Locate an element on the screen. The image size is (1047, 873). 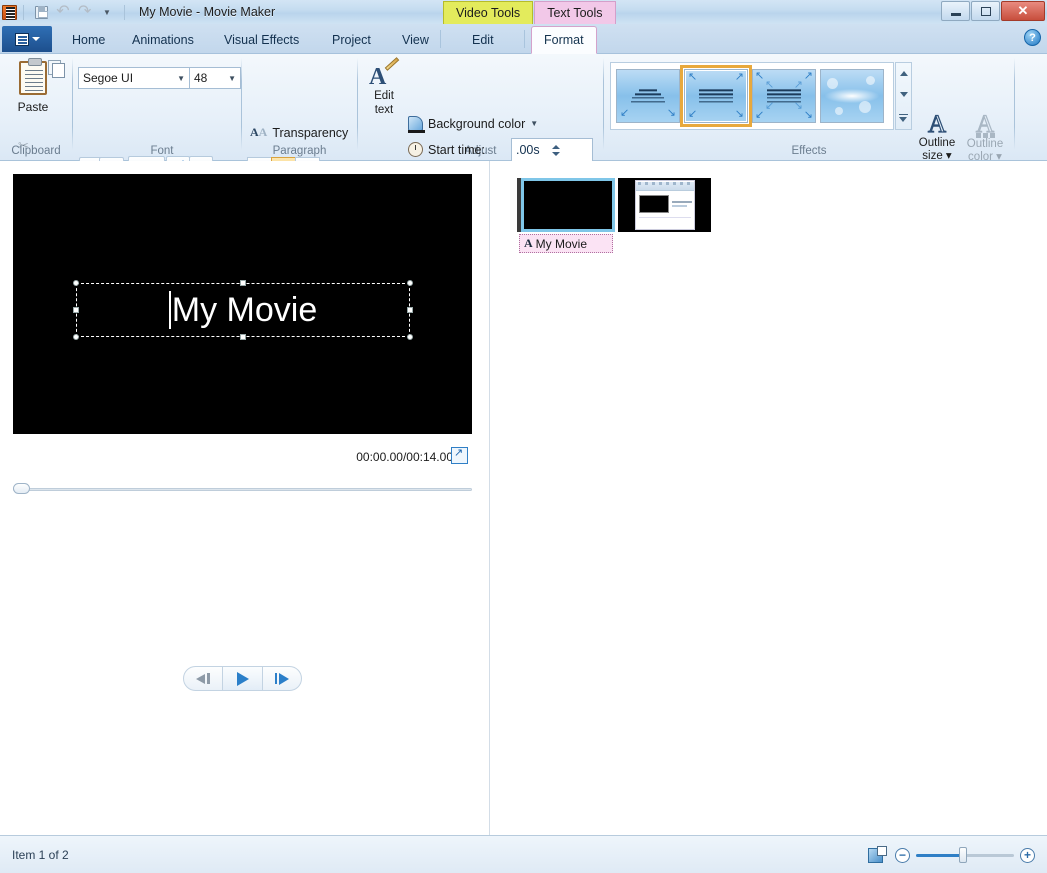
tab-home: Home is located at coordinates (88, 40).